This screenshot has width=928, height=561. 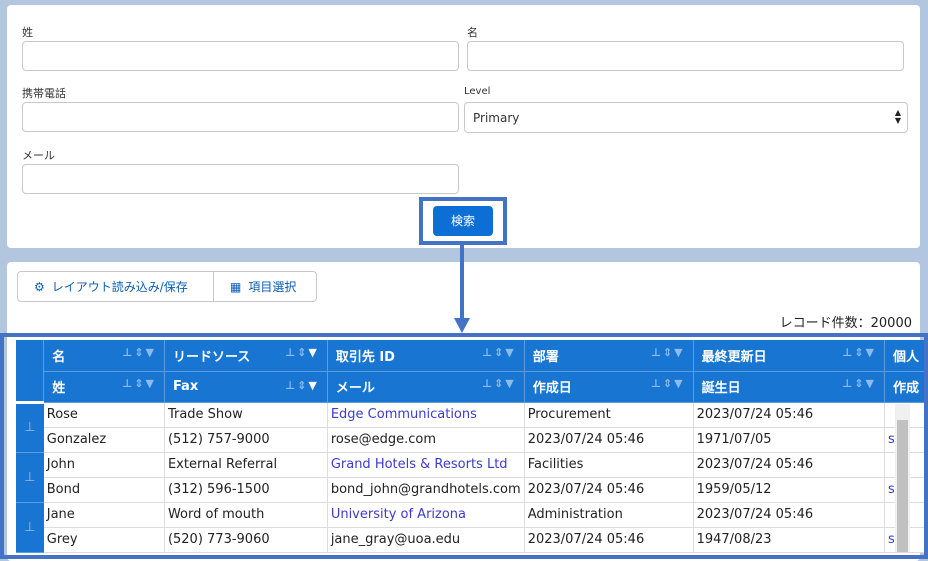 What do you see at coordinates (496, 118) in the screenshot?
I see `level-value: Primary` at bounding box center [496, 118].